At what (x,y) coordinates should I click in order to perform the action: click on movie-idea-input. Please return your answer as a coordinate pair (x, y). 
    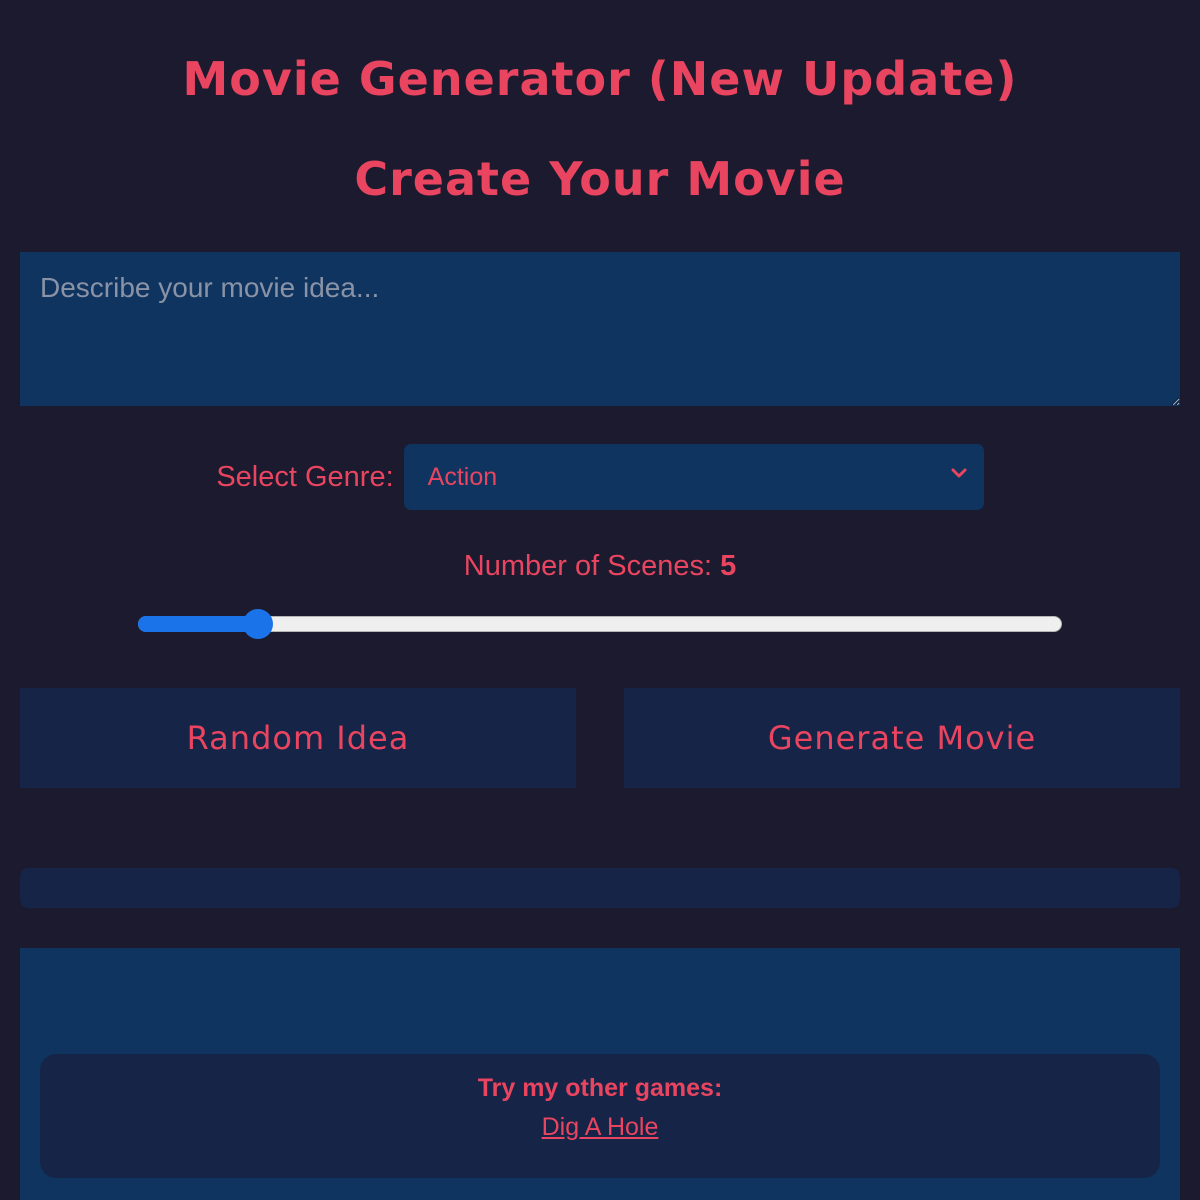
    Looking at the image, I should click on (600, 329).